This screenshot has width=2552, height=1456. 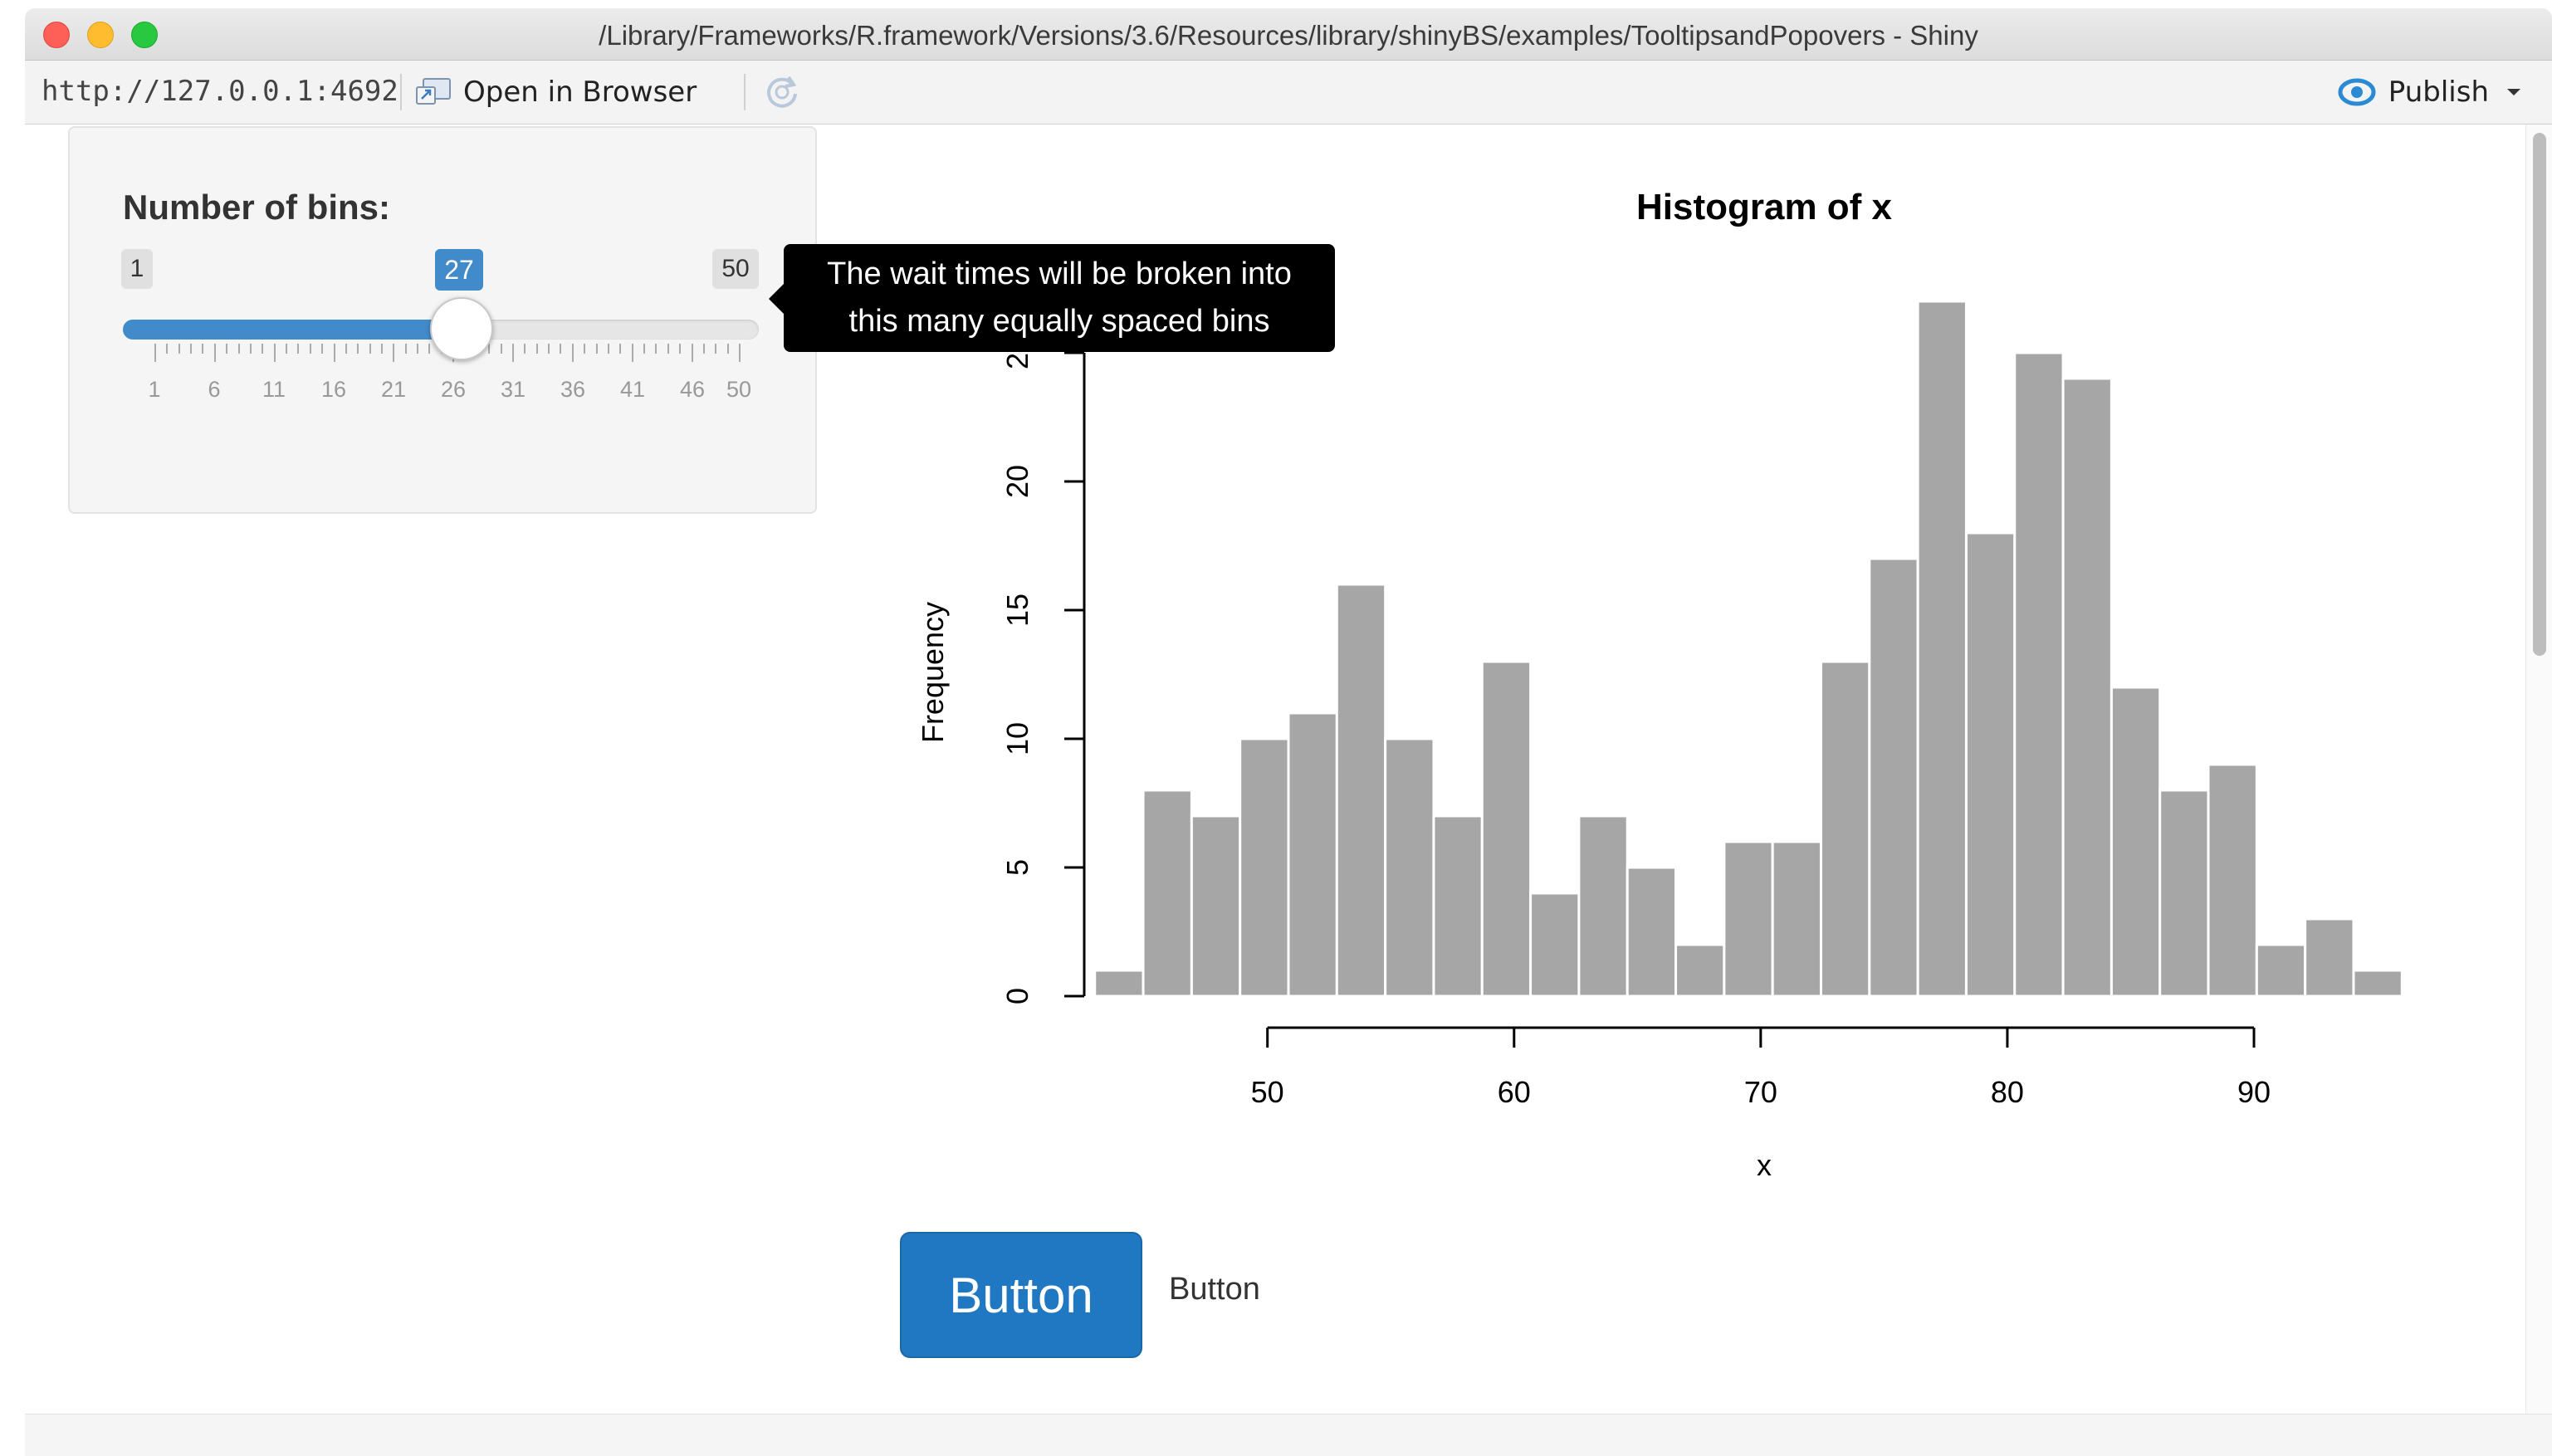 I want to click on slider-tick-label: 16, so click(x=334, y=389).